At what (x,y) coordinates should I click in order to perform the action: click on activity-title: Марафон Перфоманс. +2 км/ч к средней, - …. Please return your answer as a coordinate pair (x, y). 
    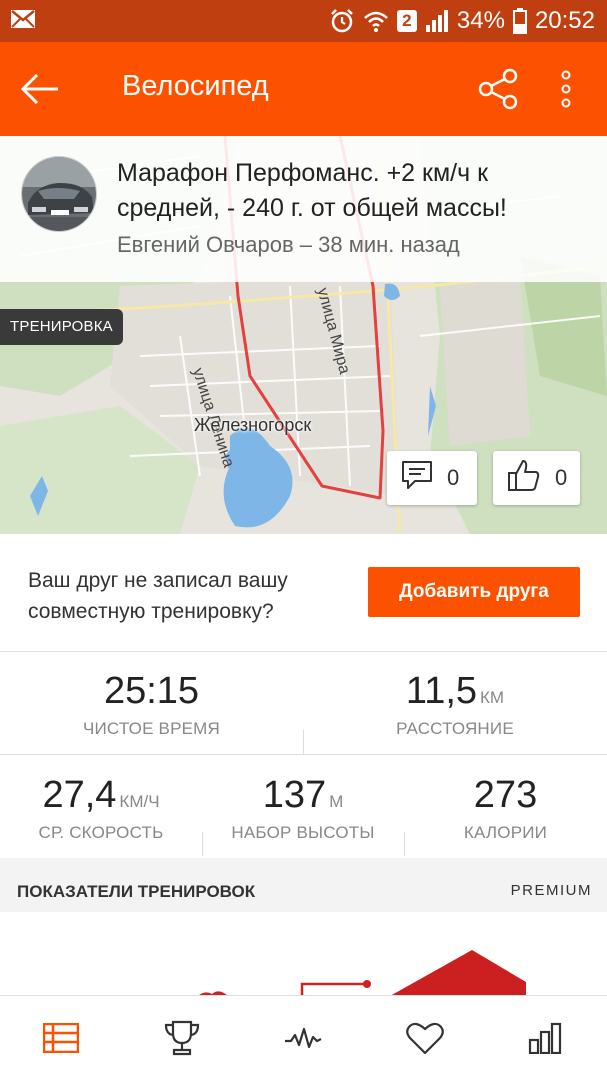
    Looking at the image, I should click on (352, 191).